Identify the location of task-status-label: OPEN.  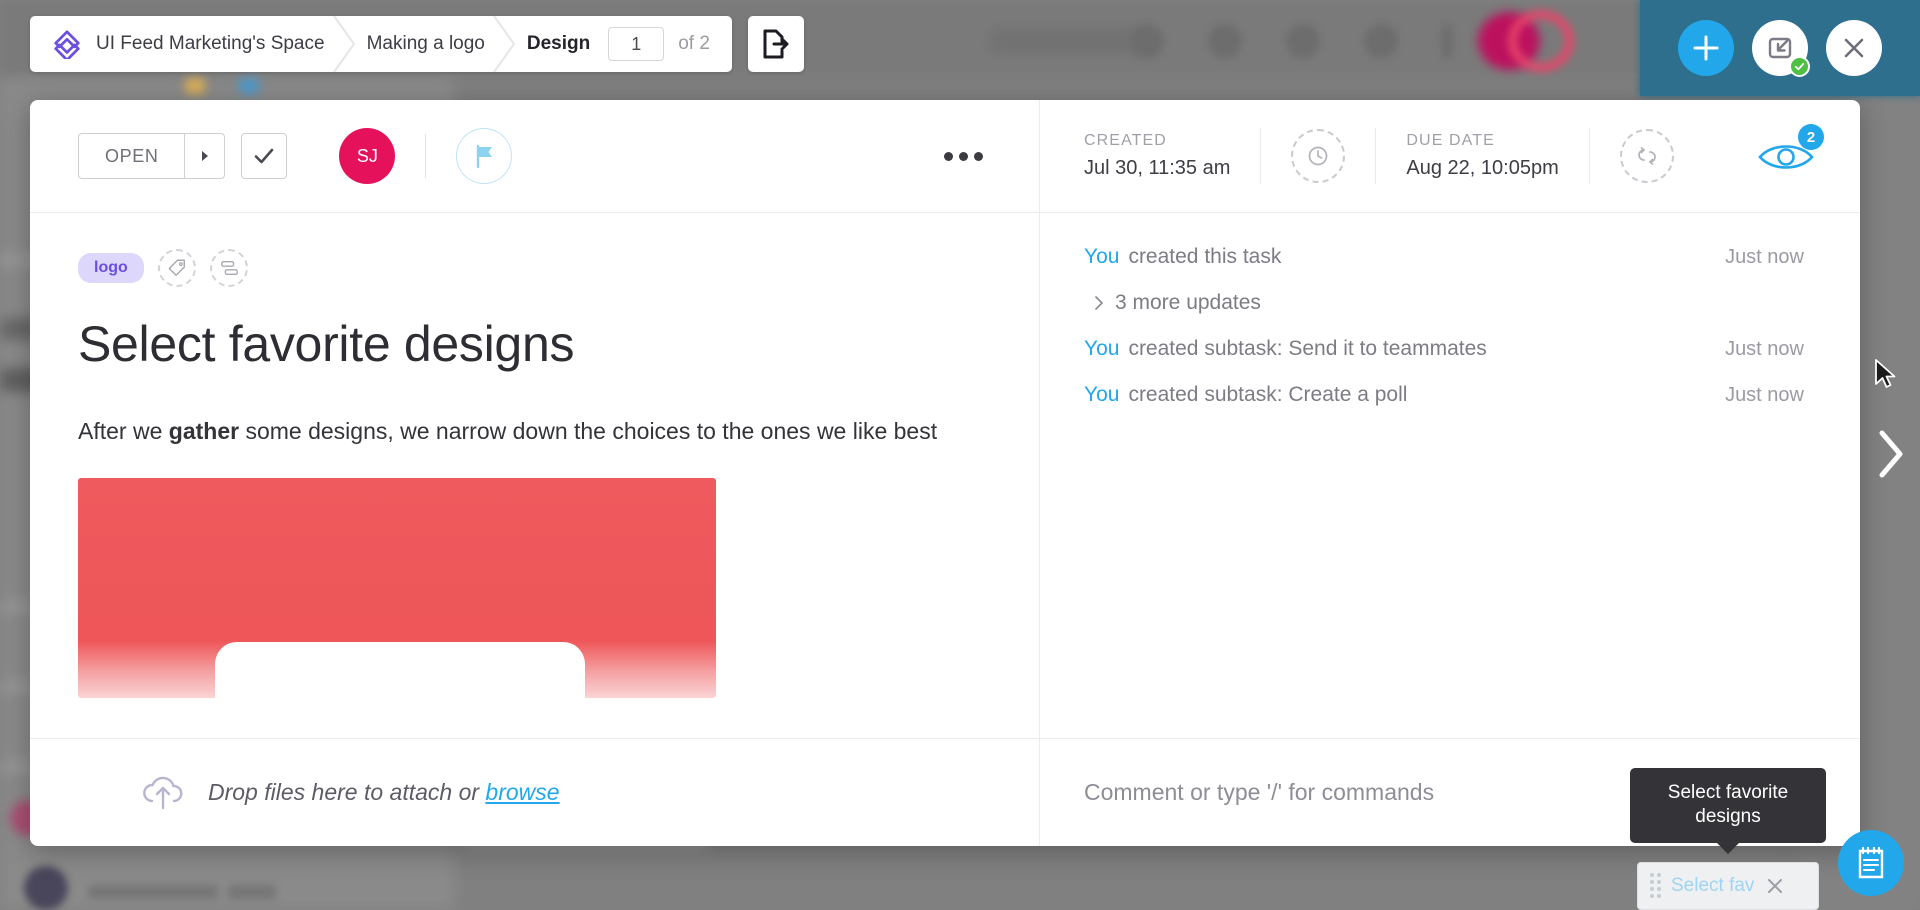
(132, 155).